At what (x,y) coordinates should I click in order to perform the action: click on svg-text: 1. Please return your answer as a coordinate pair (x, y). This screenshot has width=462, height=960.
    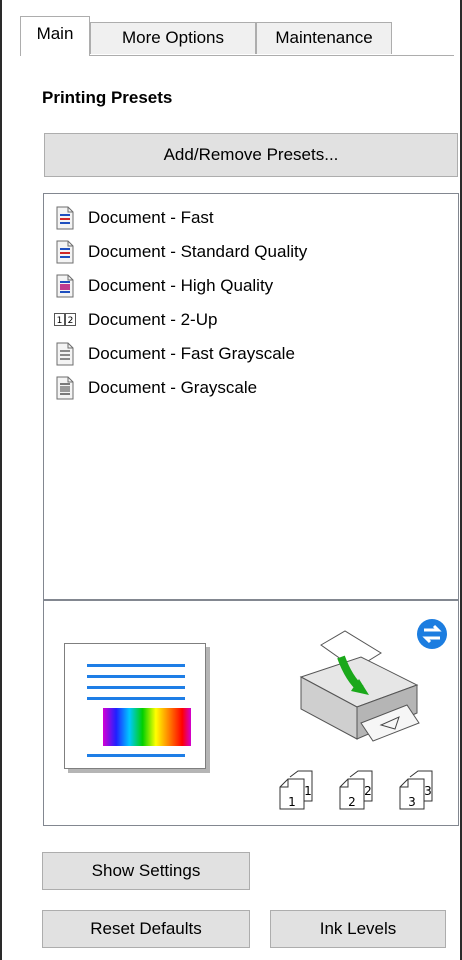
    Looking at the image, I should click on (60, 321).